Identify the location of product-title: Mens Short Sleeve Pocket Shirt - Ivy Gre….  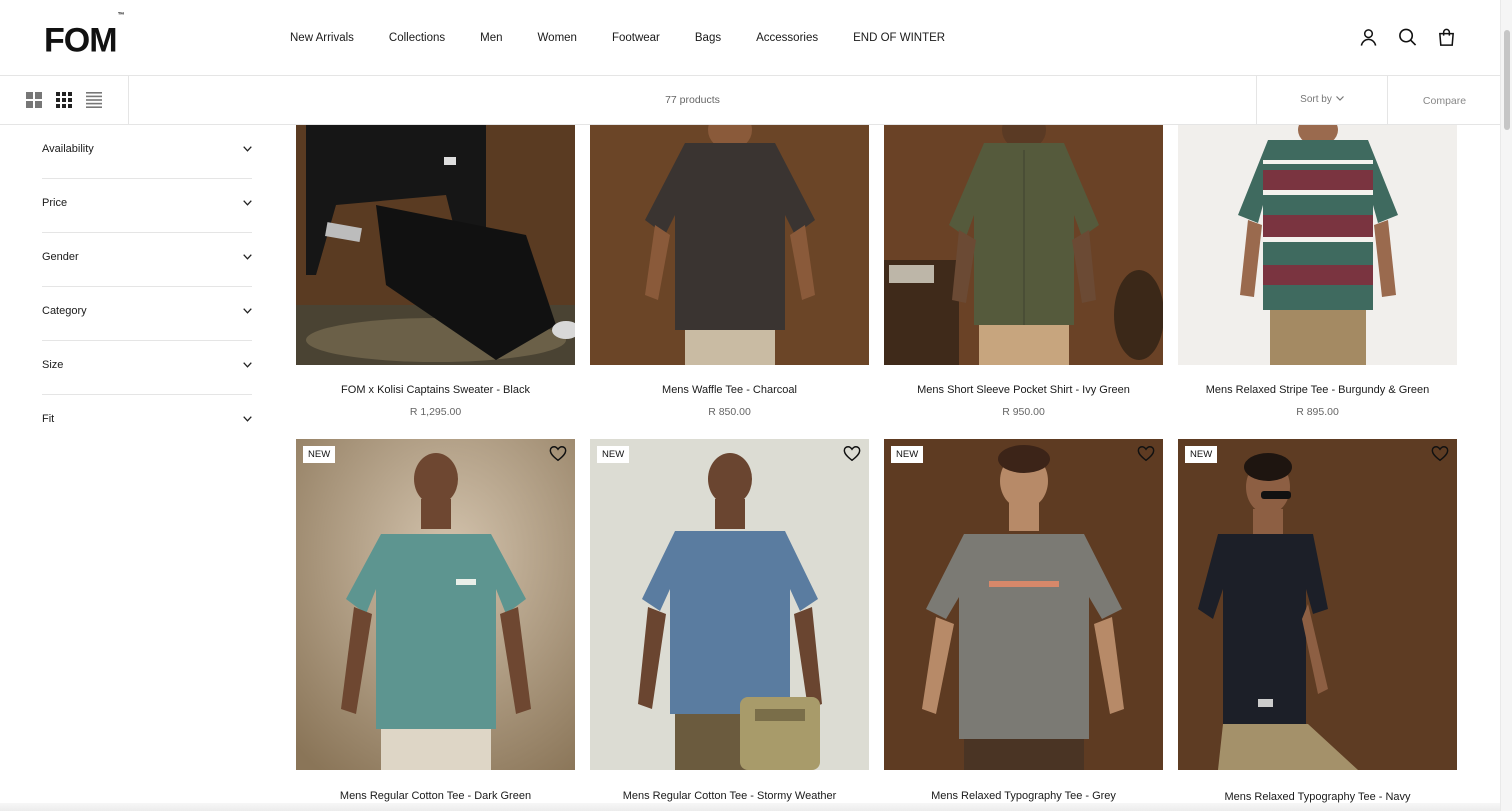
(1023, 390).